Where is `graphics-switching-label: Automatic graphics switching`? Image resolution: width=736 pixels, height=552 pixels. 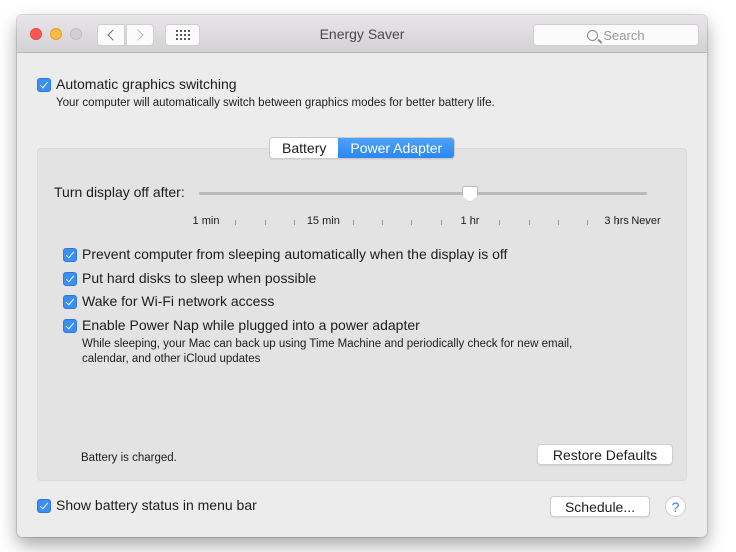
graphics-switching-label: Automatic graphics switching is located at coordinates (146, 84).